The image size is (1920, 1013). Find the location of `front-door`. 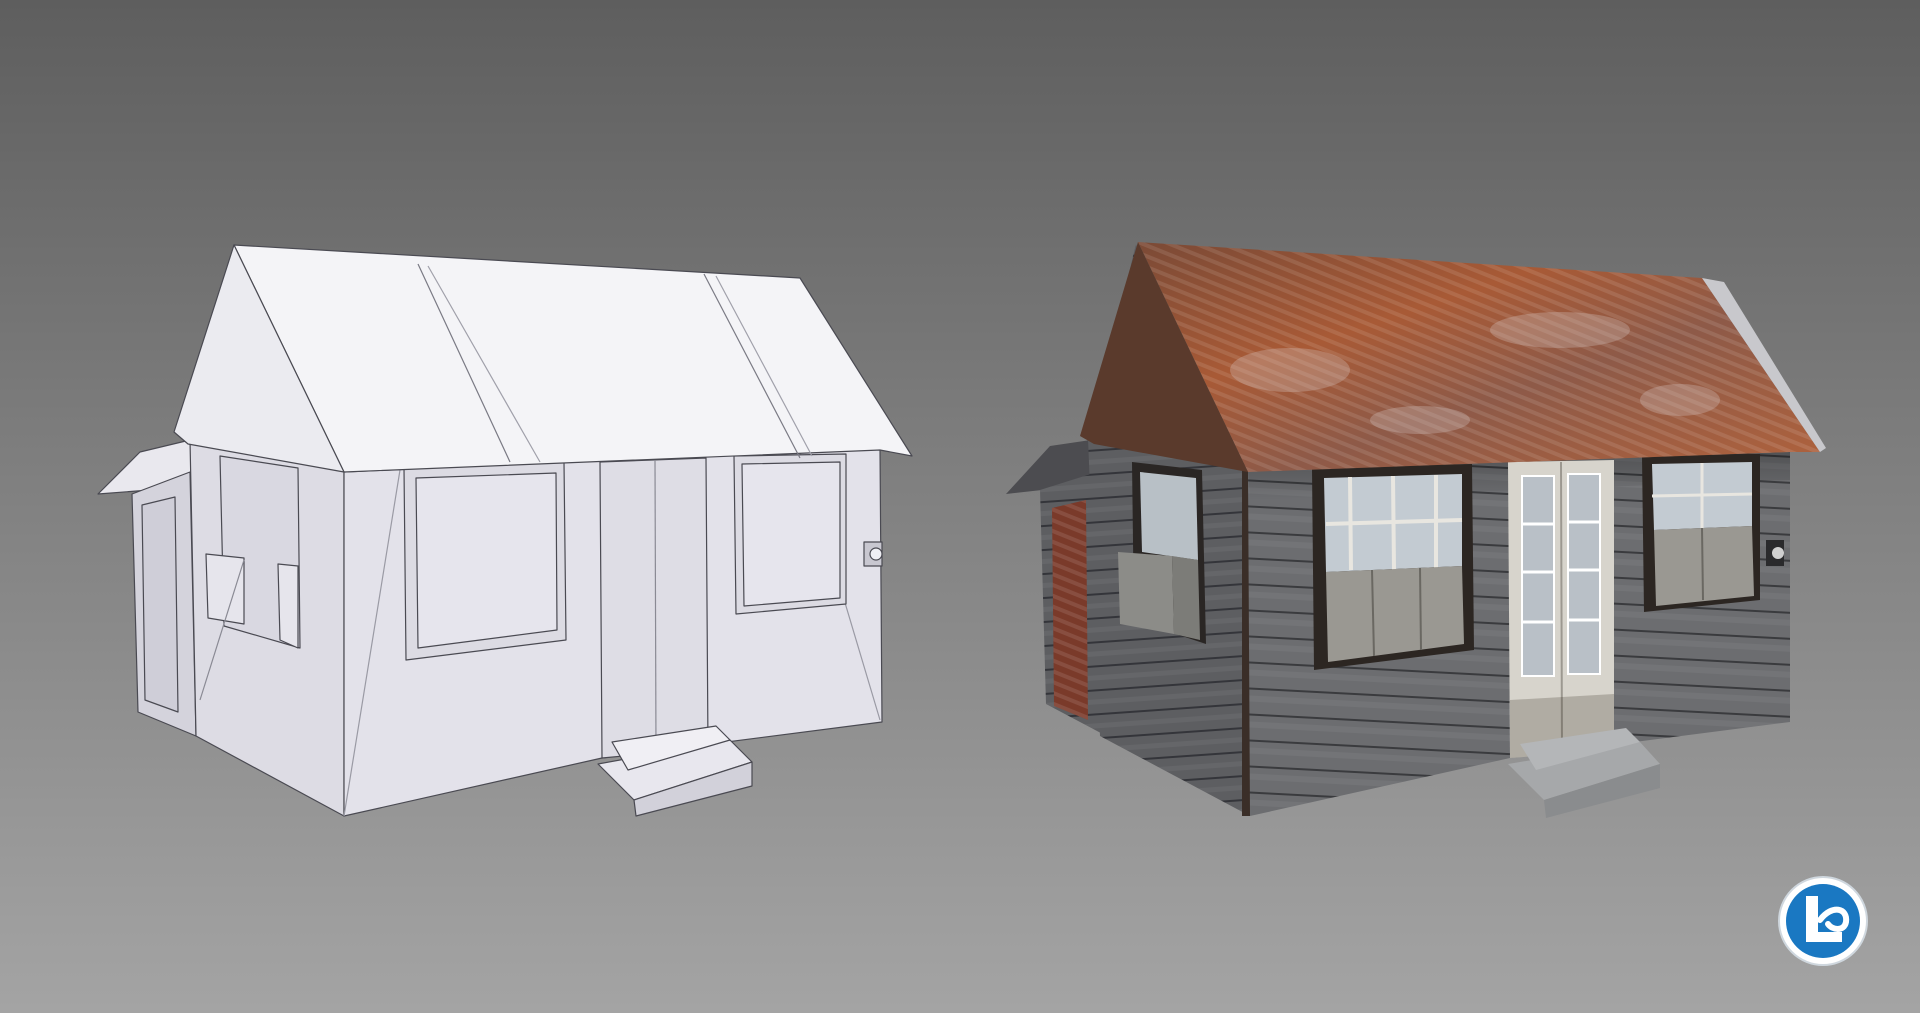

front-door is located at coordinates (654, 608).